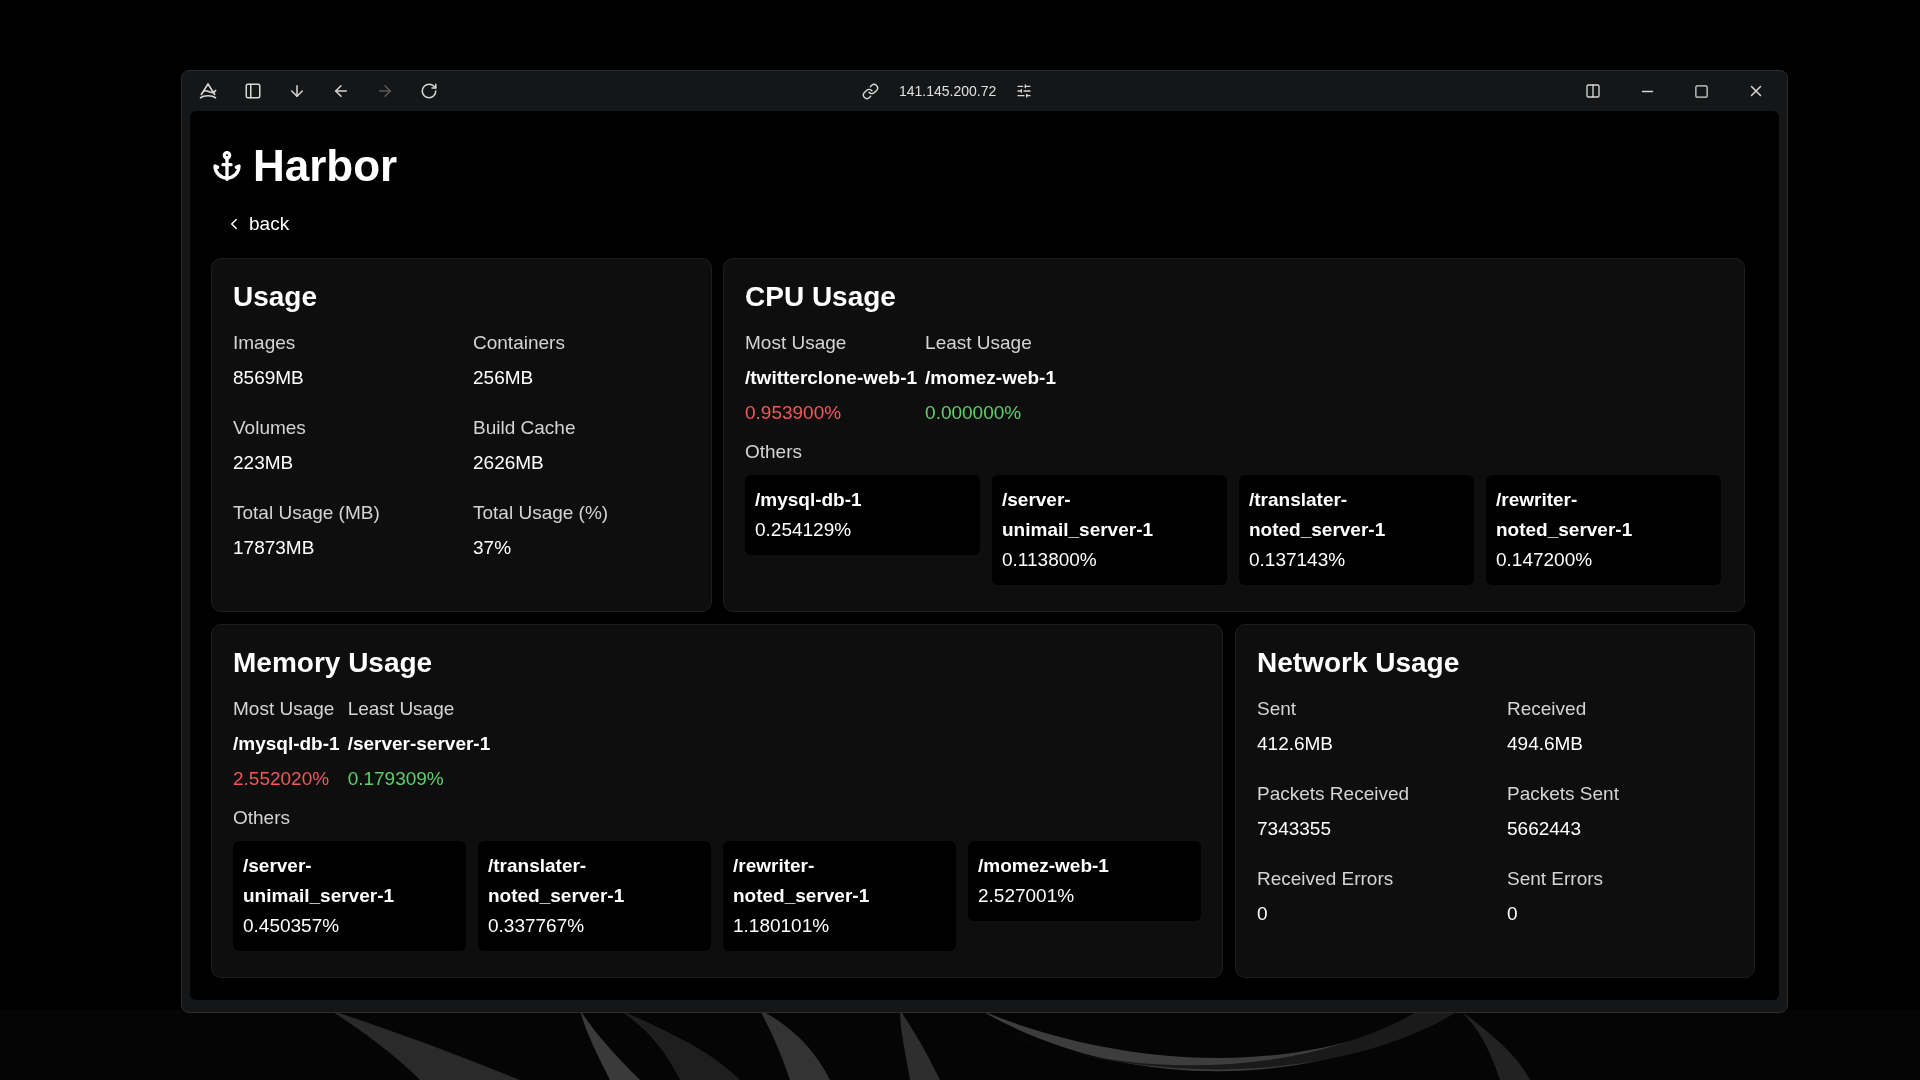  What do you see at coordinates (268, 378) in the screenshot?
I see `stat-value: 8569MB` at bounding box center [268, 378].